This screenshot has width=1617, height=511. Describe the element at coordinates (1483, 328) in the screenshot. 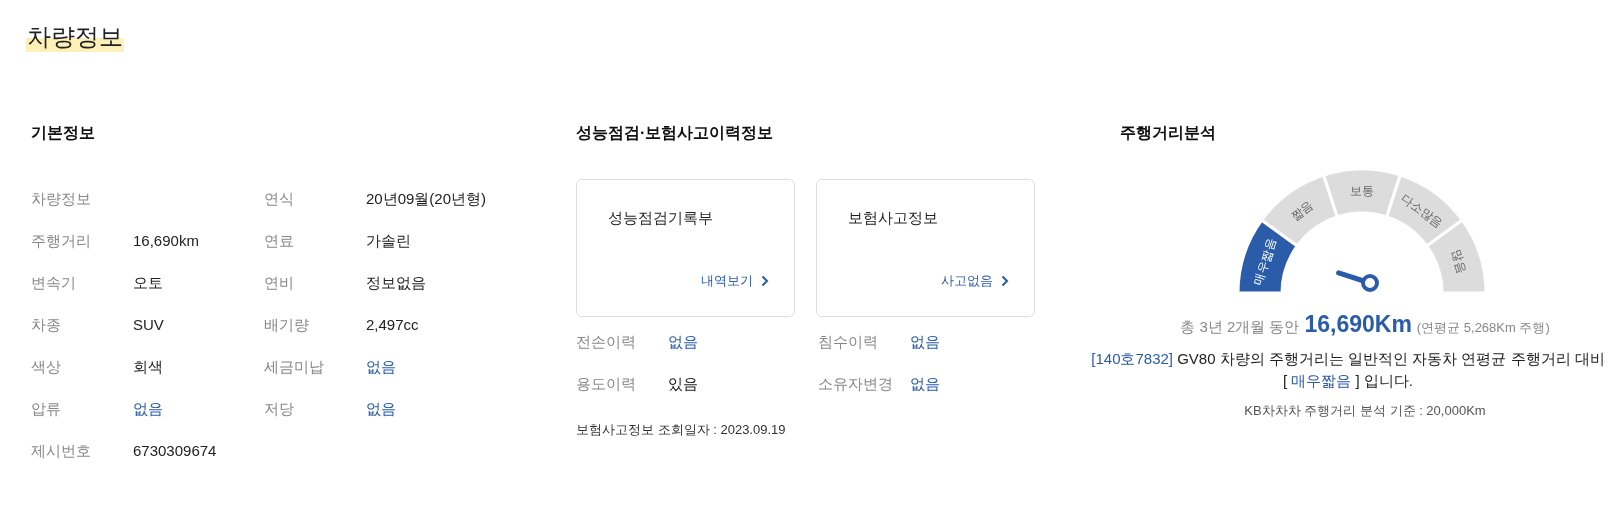

I see `average-mileage: (연평균 5,268Km 주행)` at that location.